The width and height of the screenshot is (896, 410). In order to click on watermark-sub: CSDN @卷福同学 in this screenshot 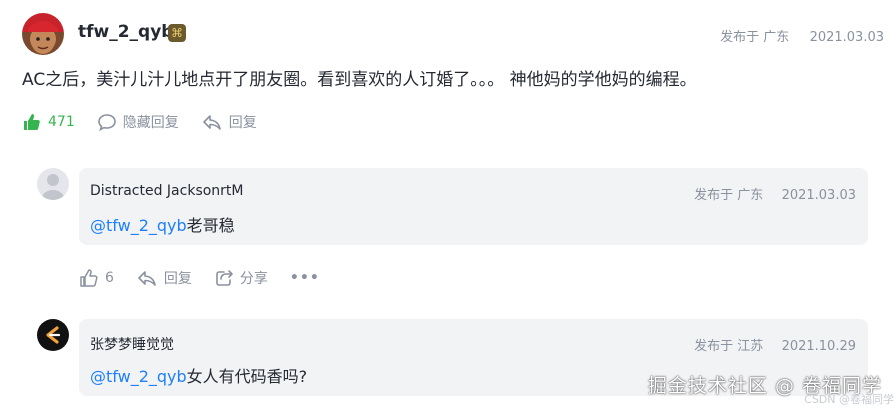, I will do `click(849, 399)`.